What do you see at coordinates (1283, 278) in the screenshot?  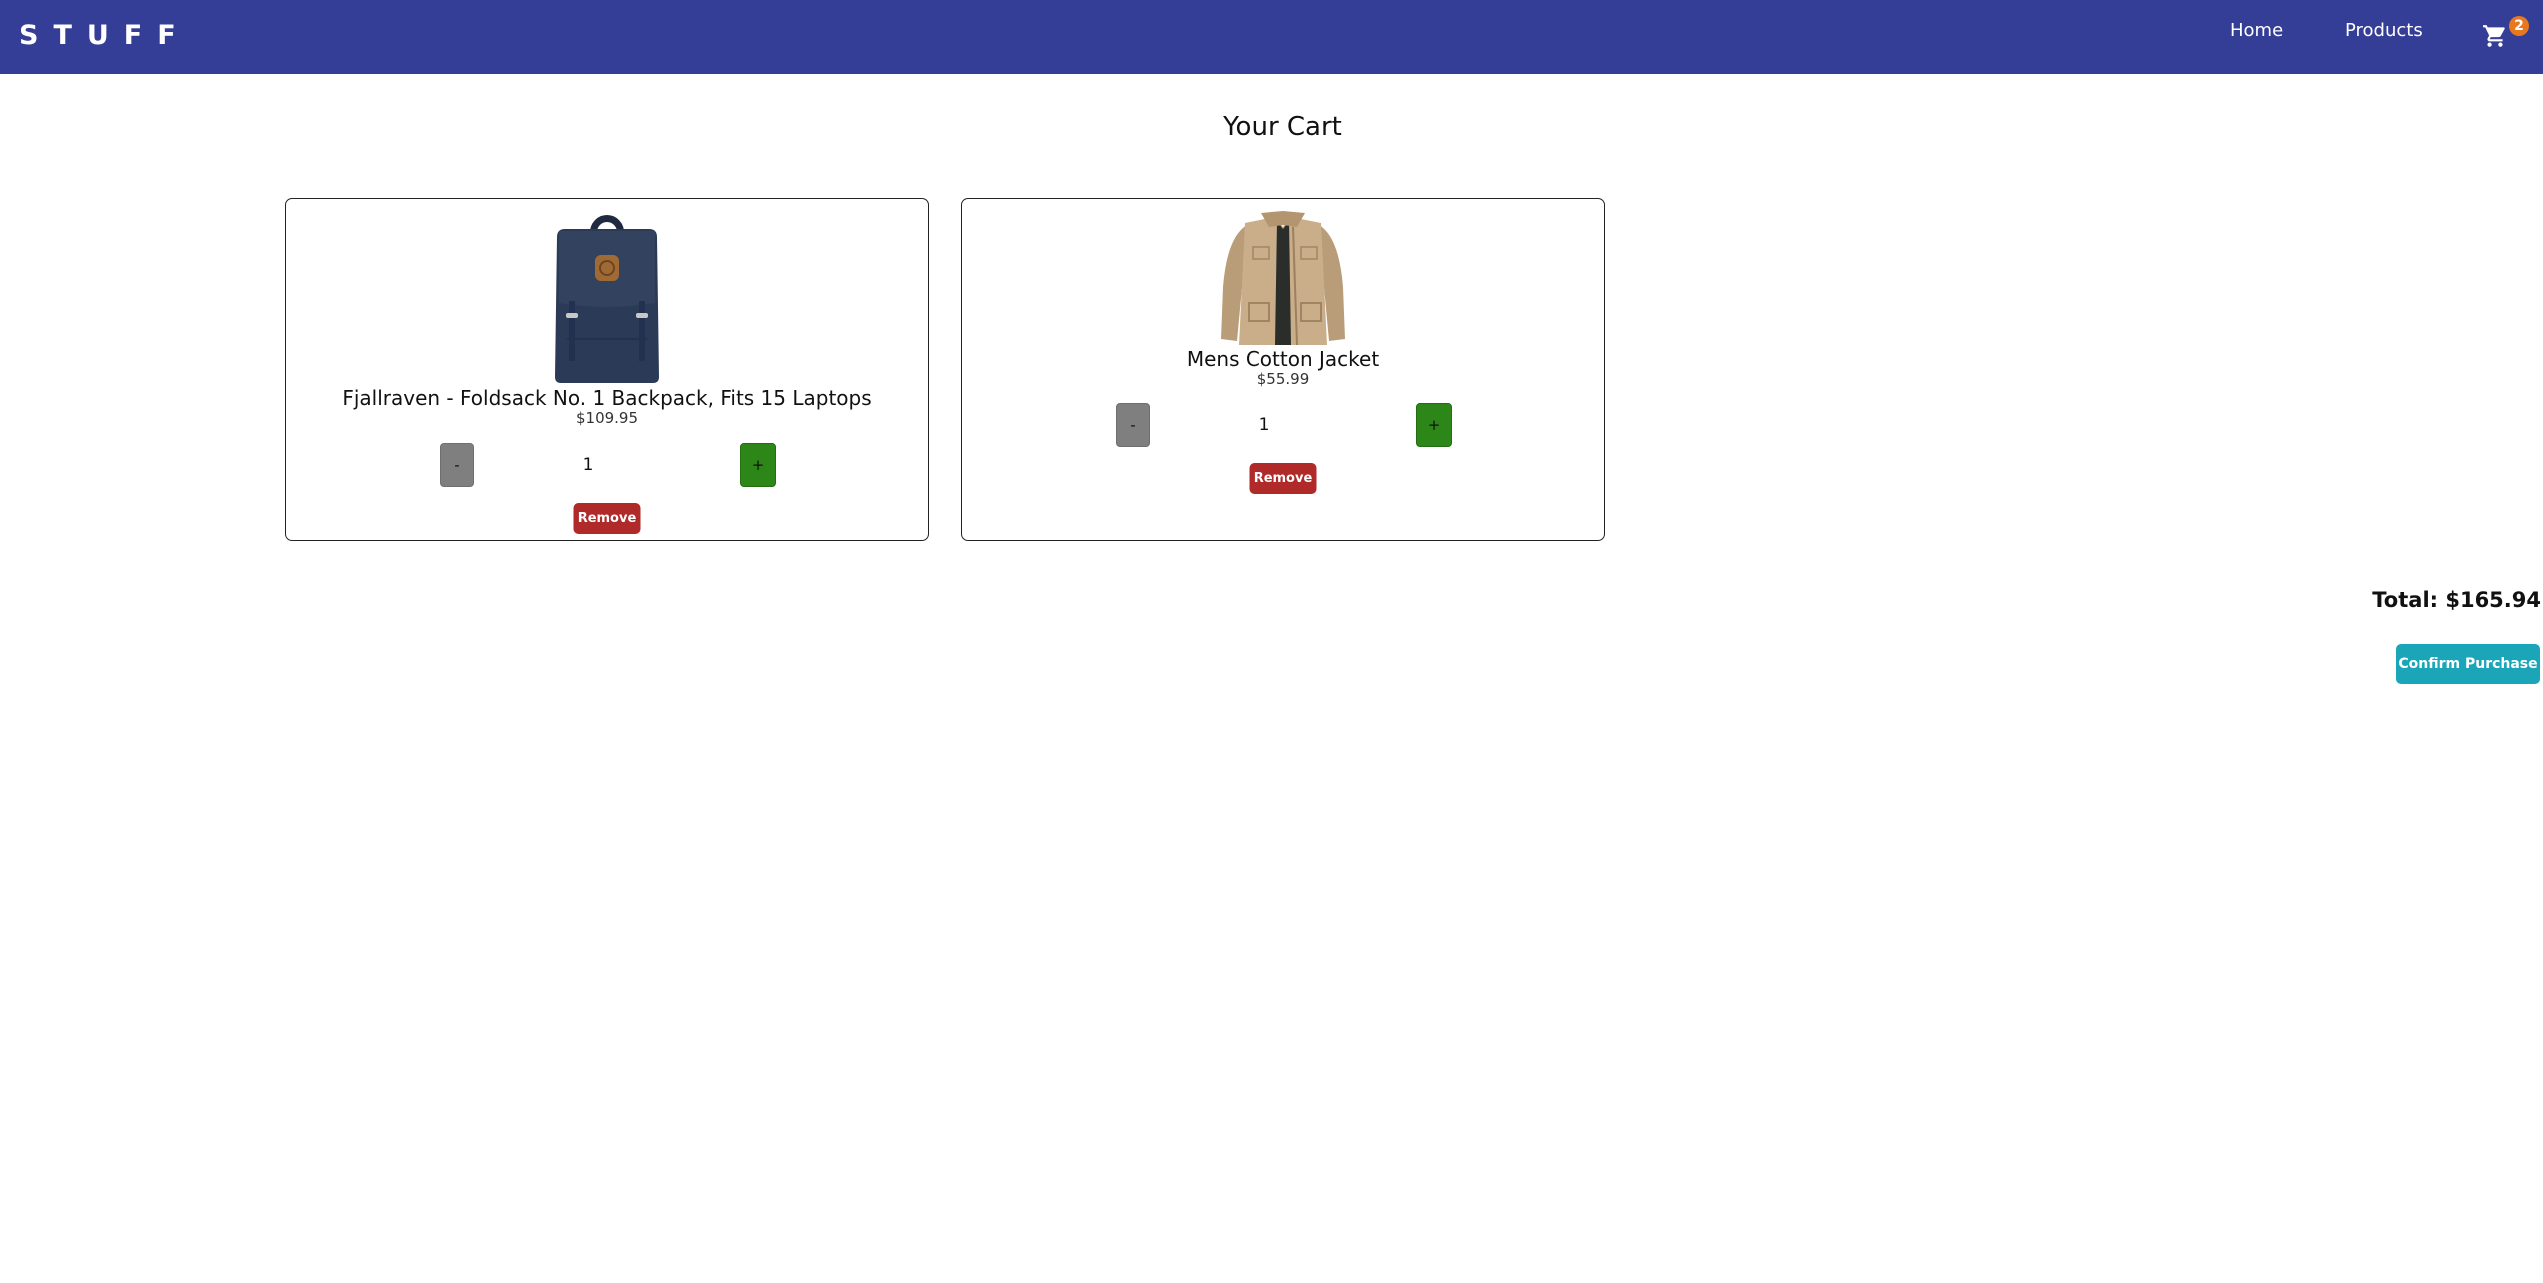 I see `jacket-product-image` at bounding box center [1283, 278].